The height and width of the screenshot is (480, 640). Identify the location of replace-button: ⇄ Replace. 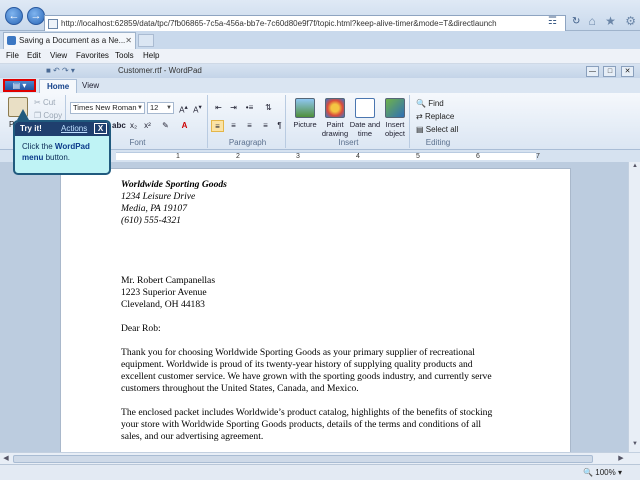
(435, 116).